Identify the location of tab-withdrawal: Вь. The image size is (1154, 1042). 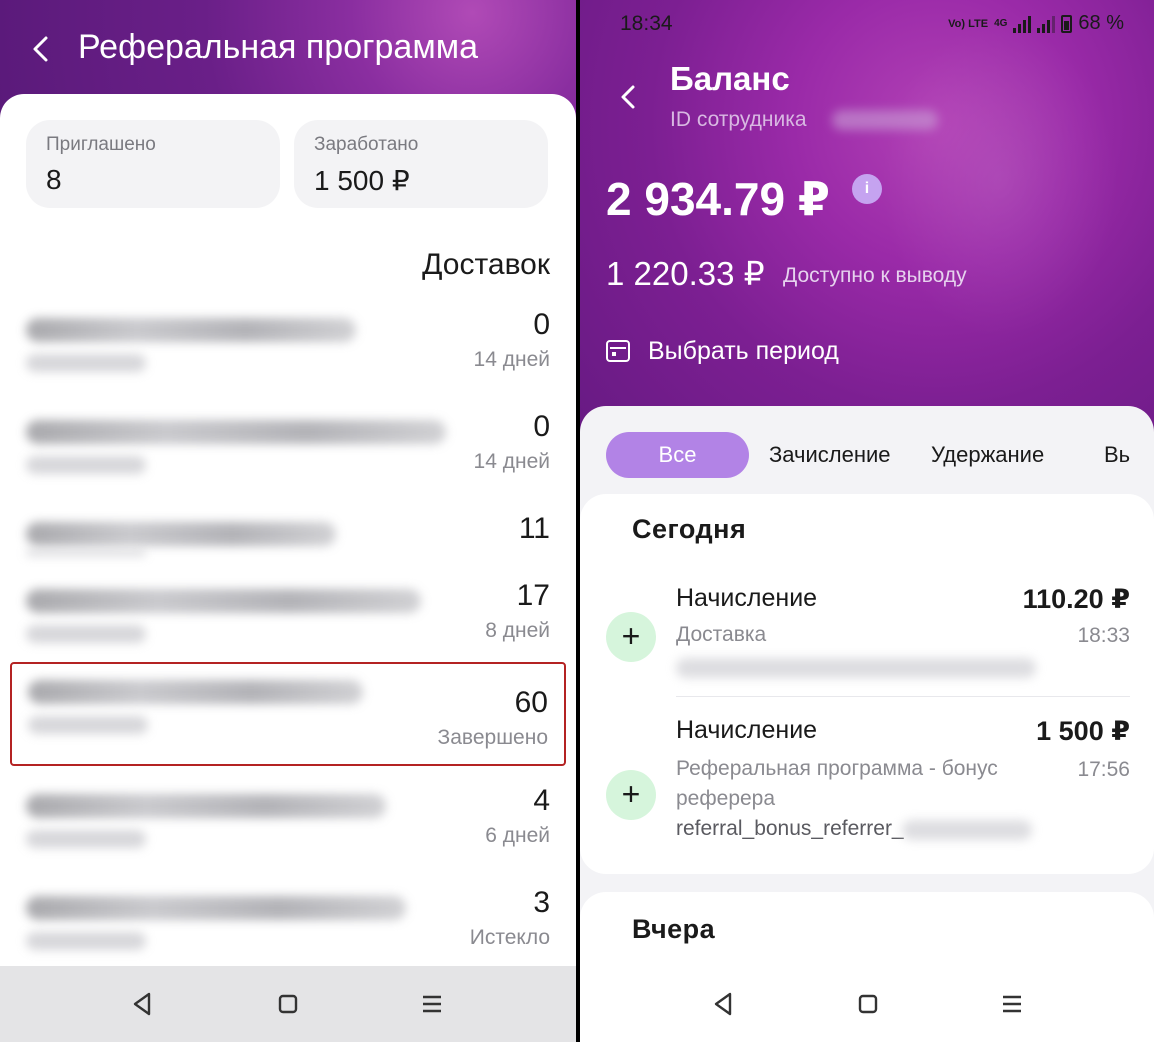
(1117, 455).